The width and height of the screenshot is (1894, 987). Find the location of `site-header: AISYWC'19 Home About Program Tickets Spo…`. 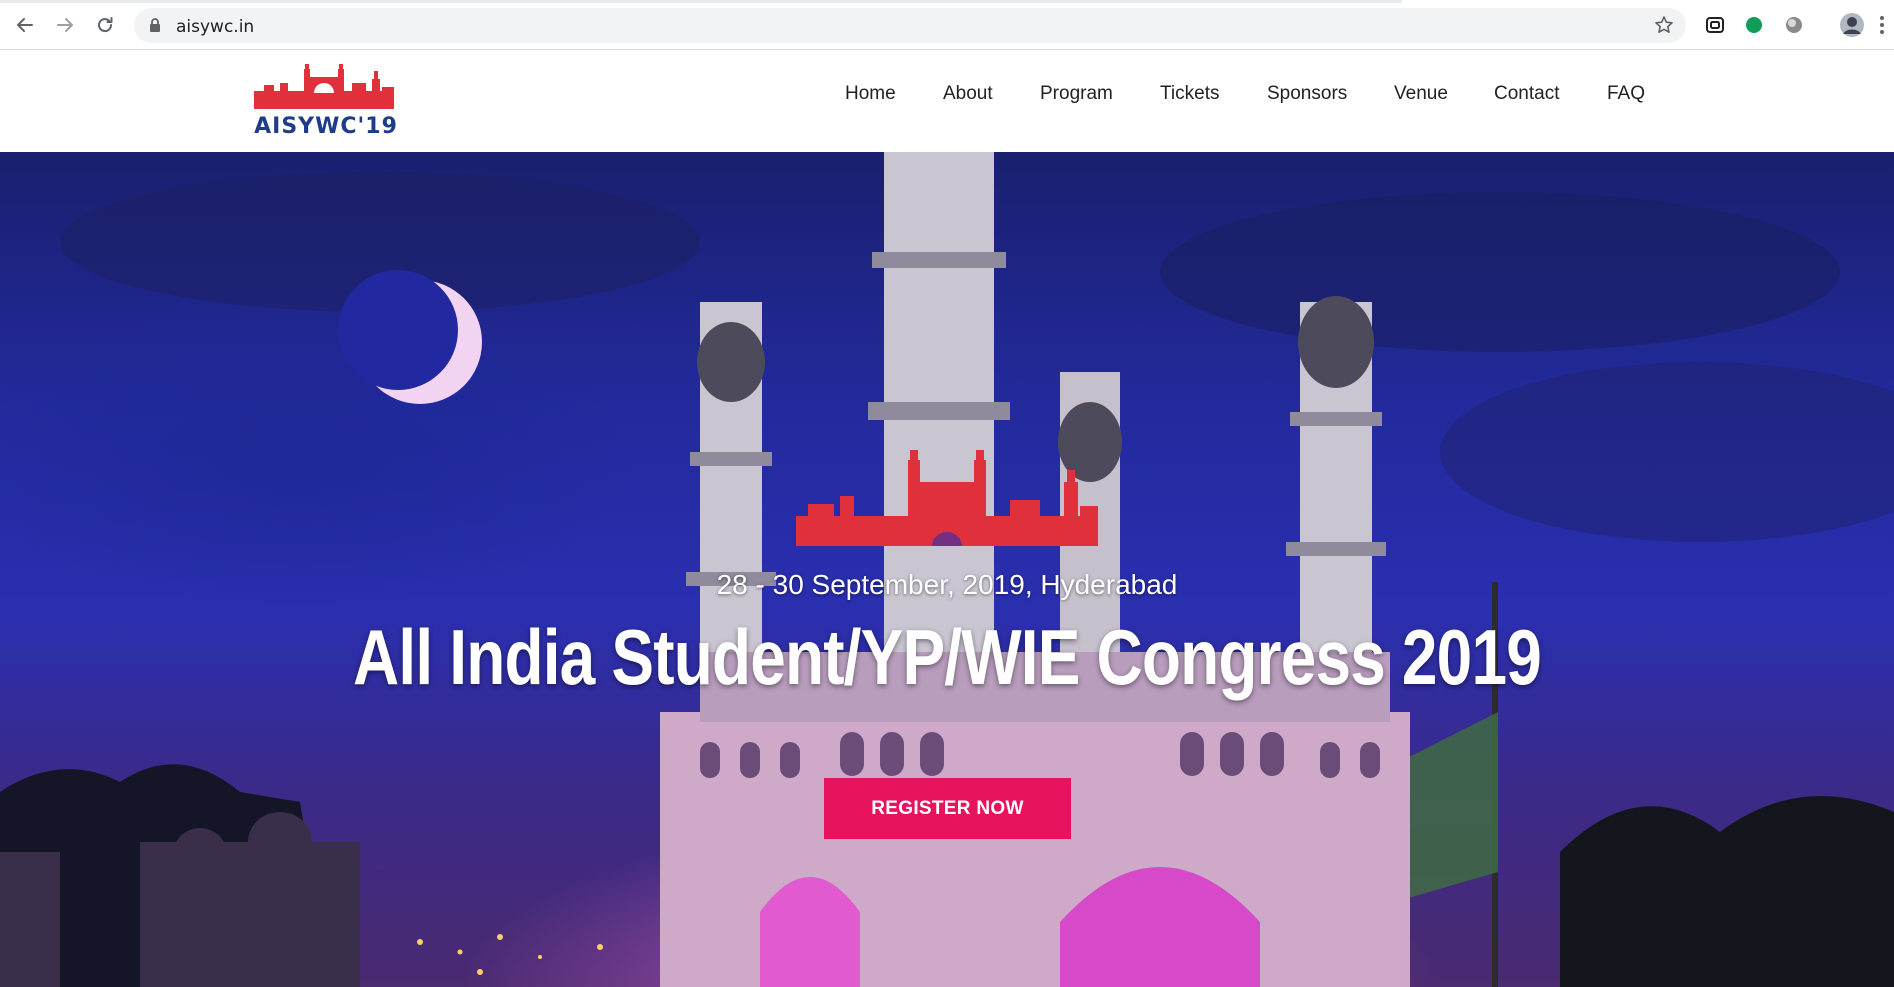

site-header: AISYWC'19 Home About Program Tickets Spo… is located at coordinates (947, 101).